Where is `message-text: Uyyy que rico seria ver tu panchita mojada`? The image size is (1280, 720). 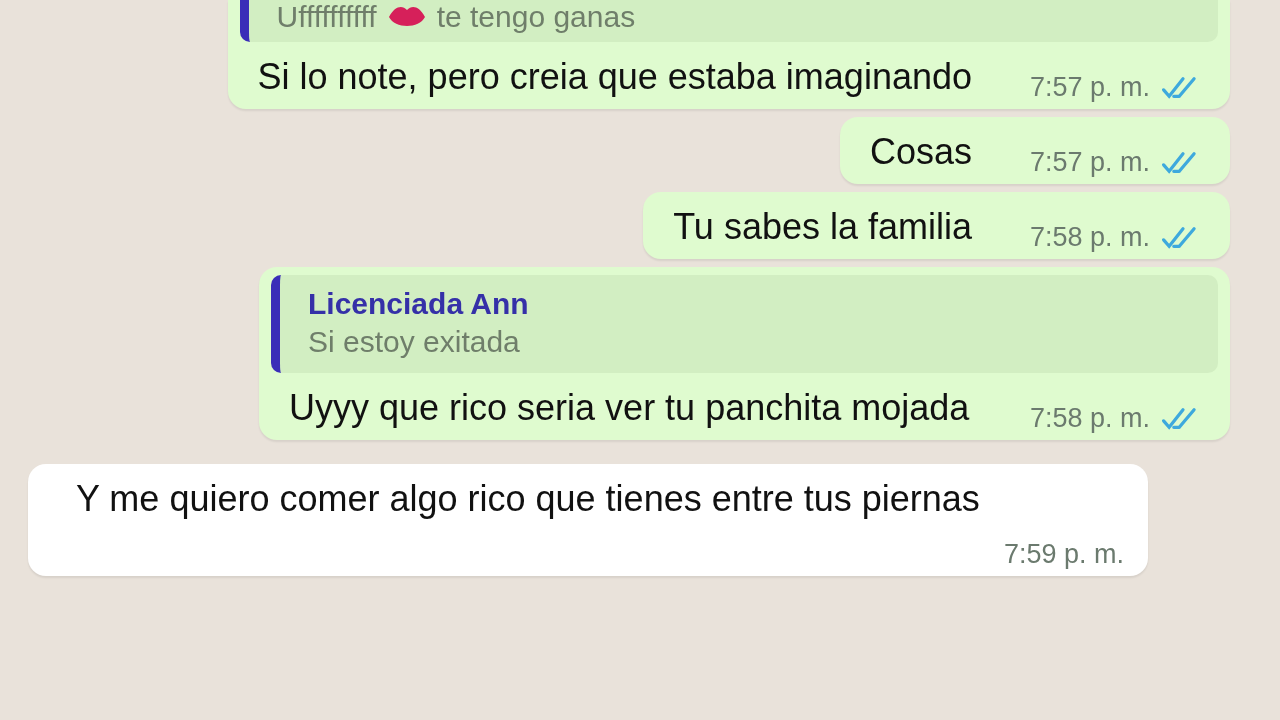 message-text: Uyyy que rico seria ver tu panchita mojada is located at coordinates (629, 407).